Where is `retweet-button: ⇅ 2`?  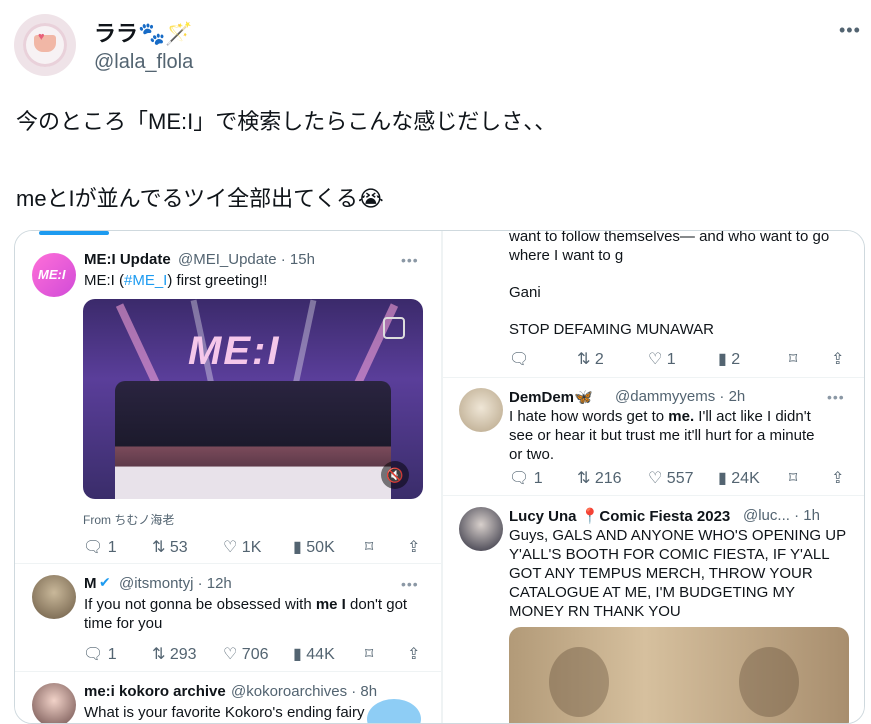
retweet-button: ⇅ 2 is located at coordinates (590, 359).